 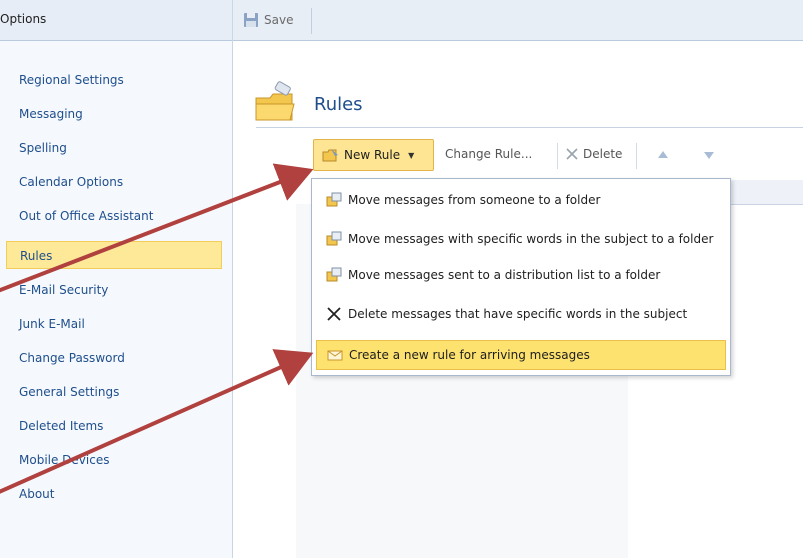 I want to click on new-rule-button: New Rule ▼, so click(x=373, y=155).